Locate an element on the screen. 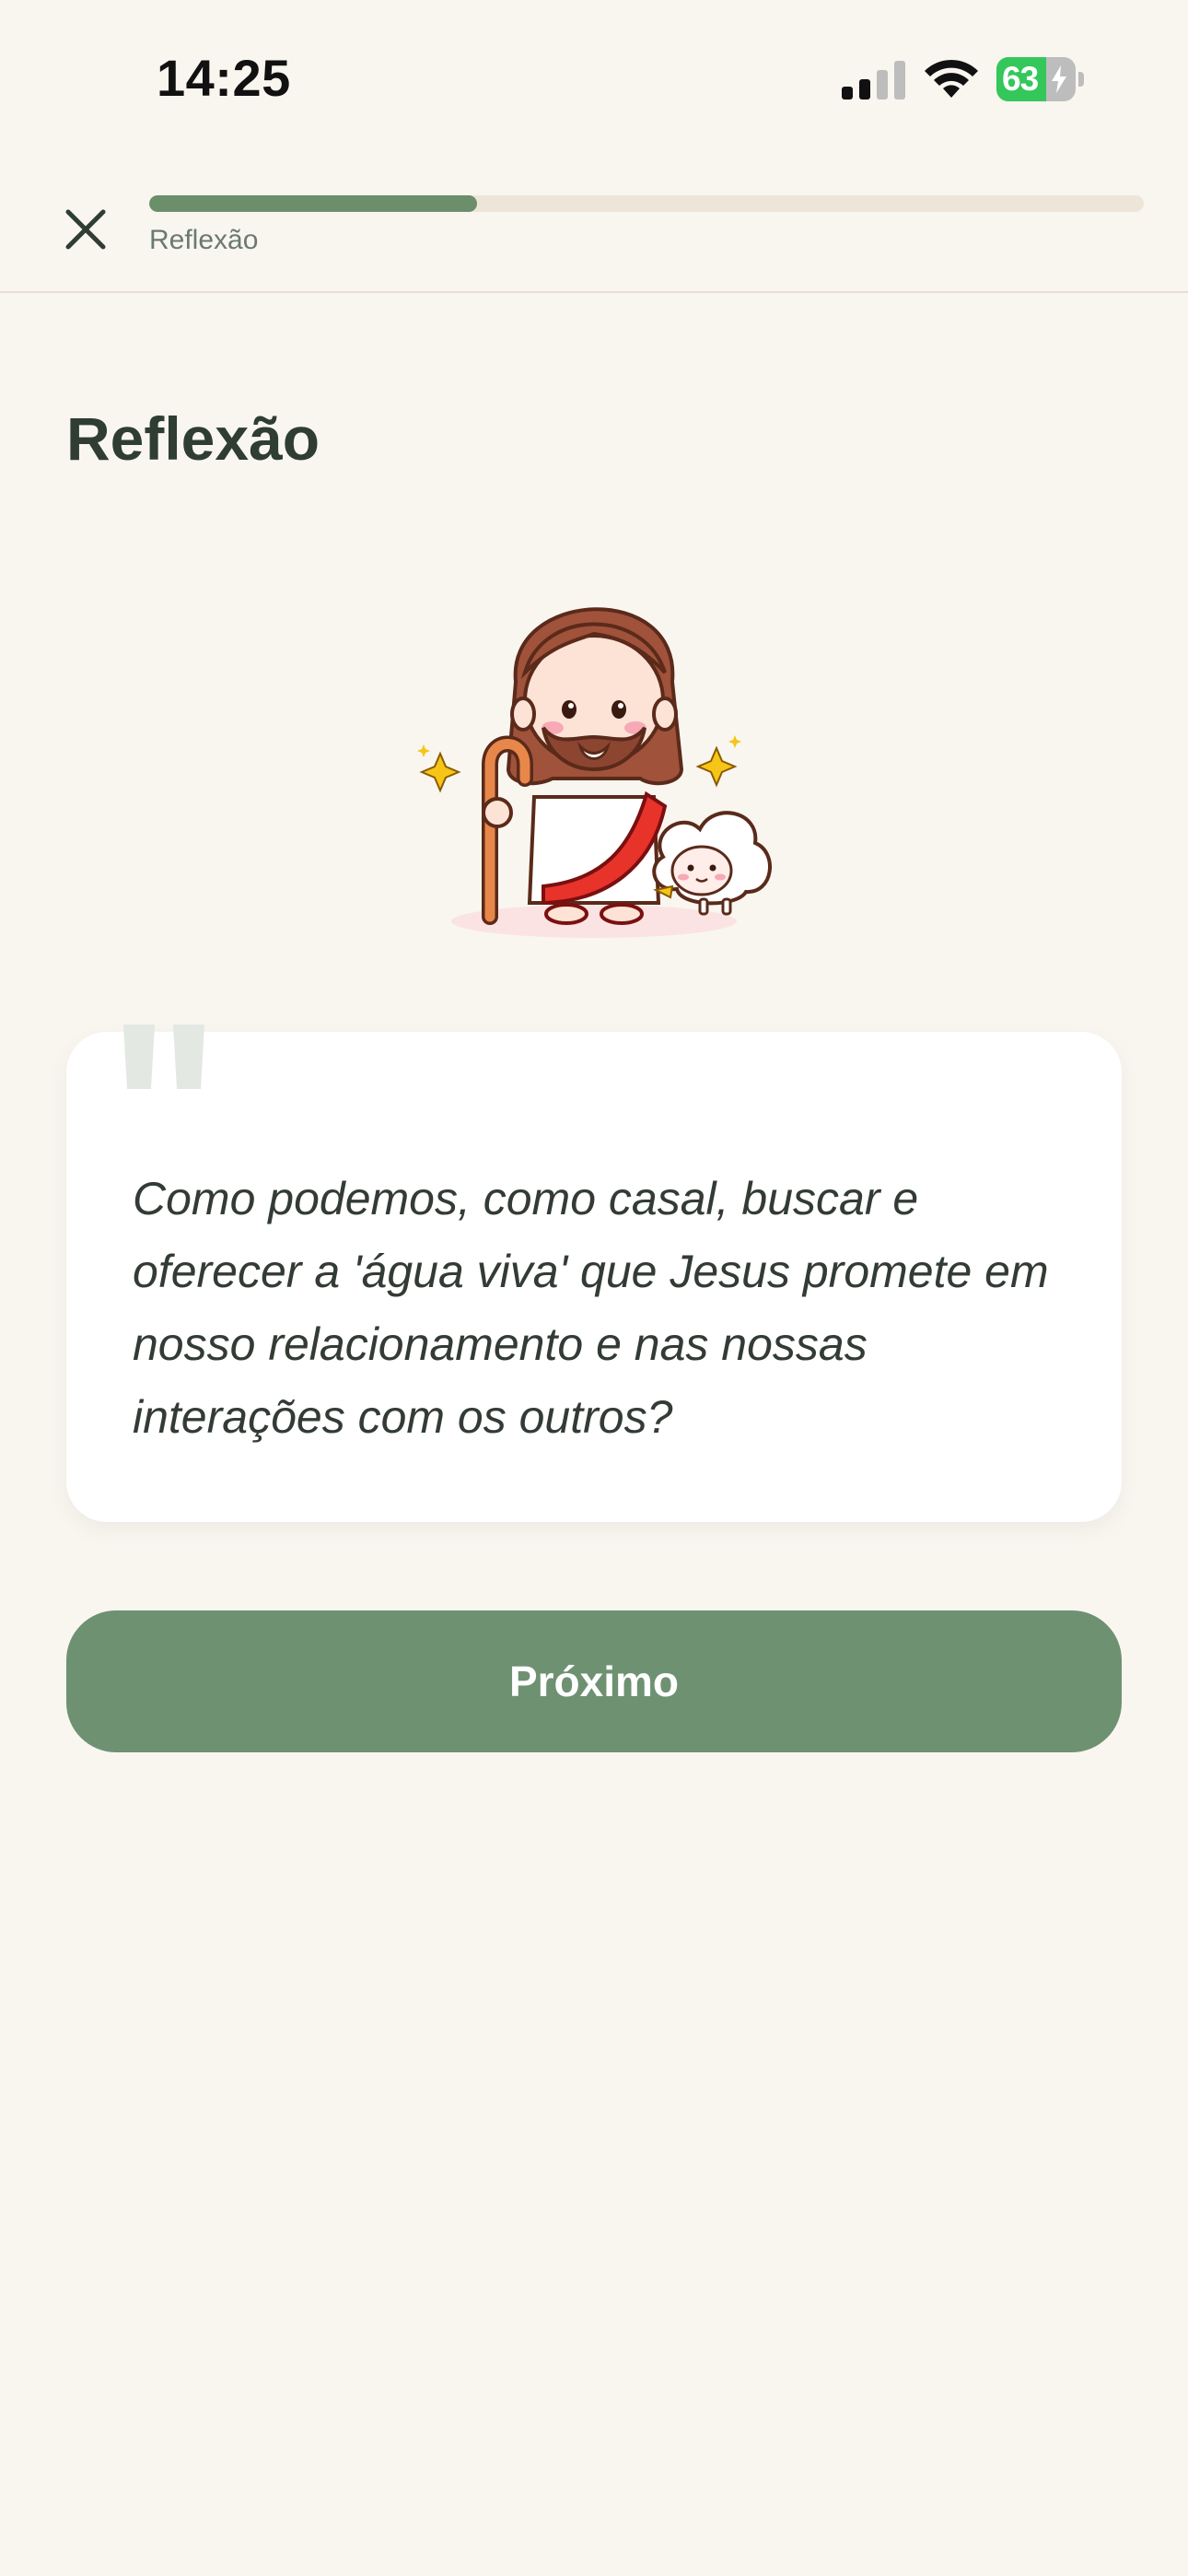 The height and width of the screenshot is (2576, 1188). top-header: Reflexão is located at coordinates (594, 225).